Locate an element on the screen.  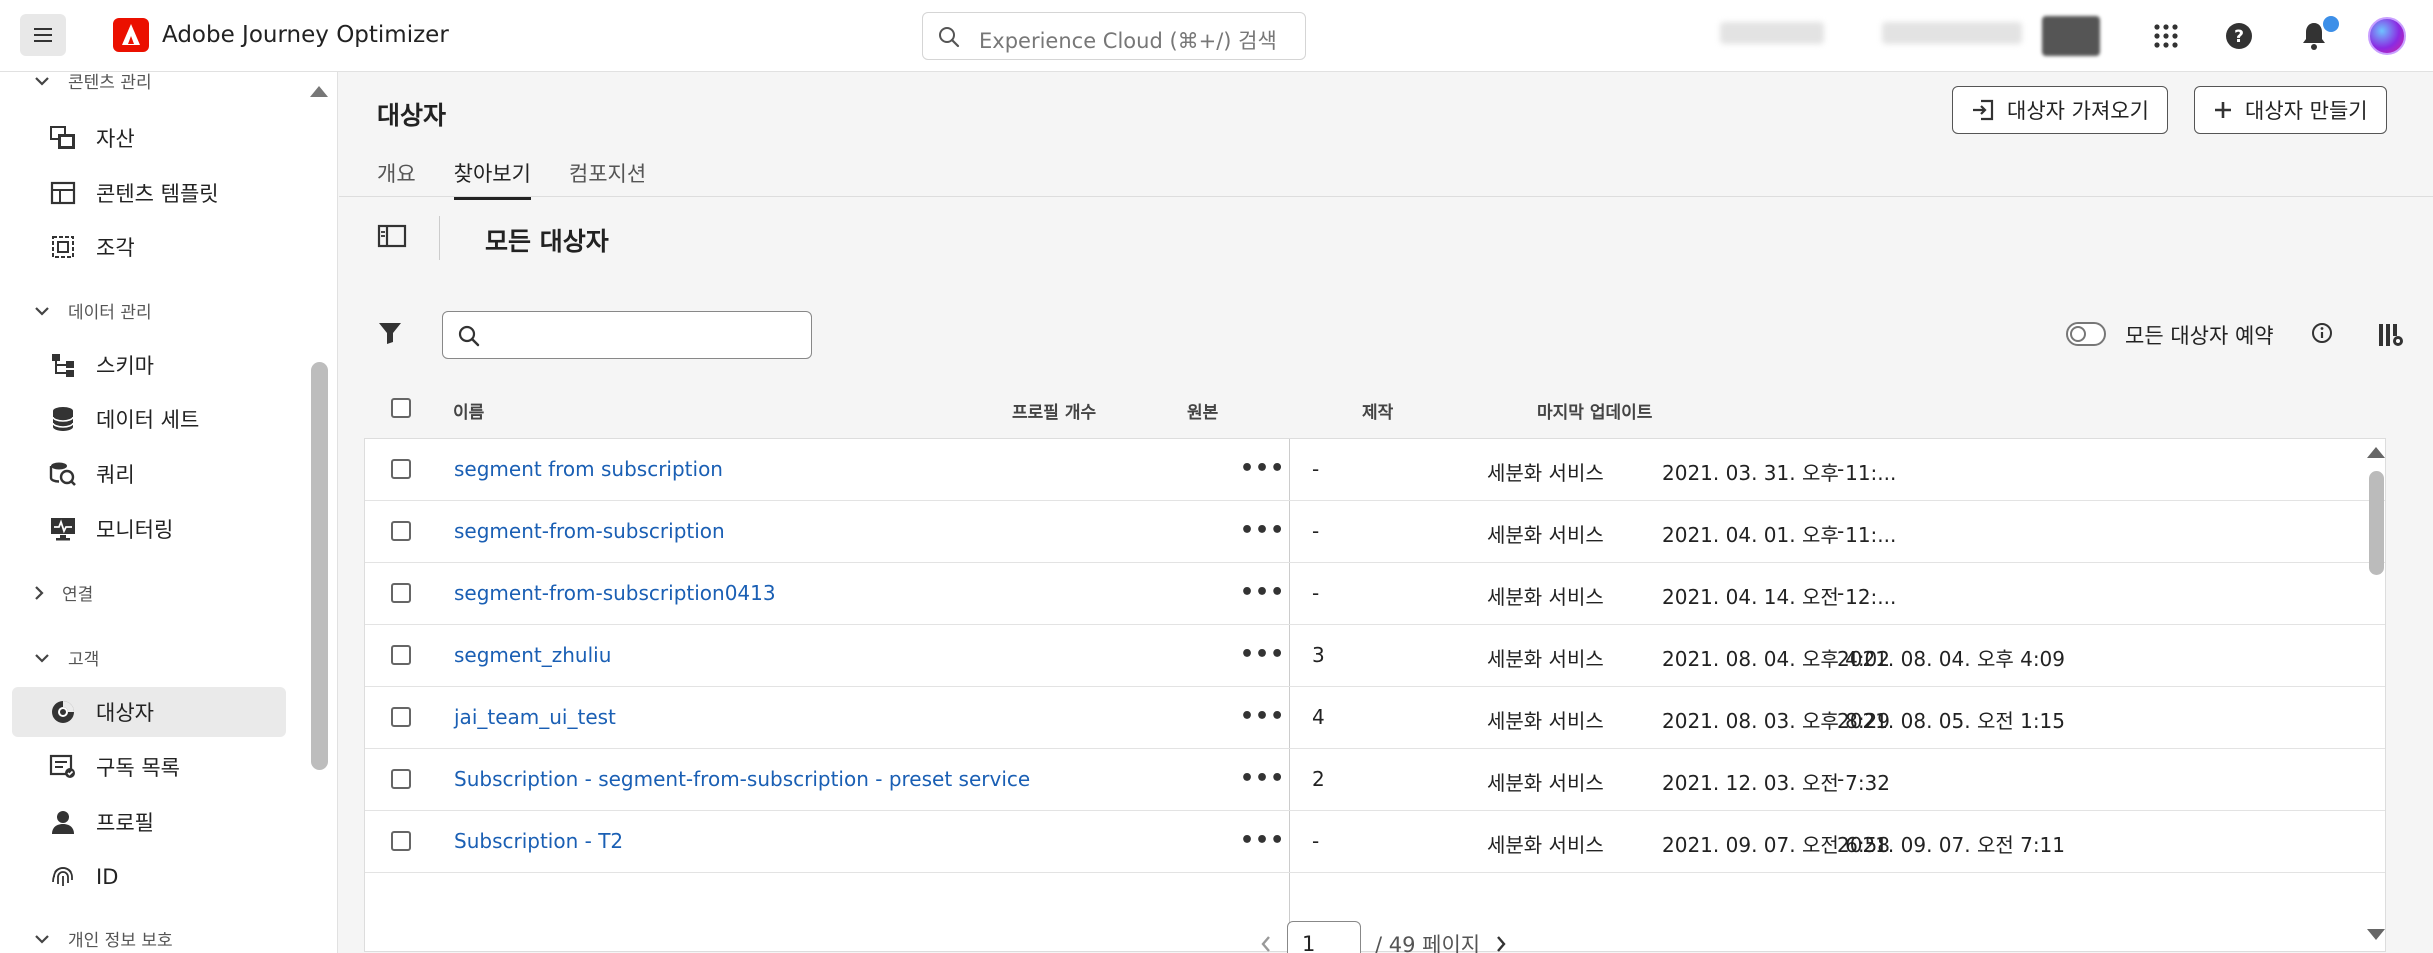
sidebar-section-privacy: 개인 정보 보호 is located at coordinates (103, 938).